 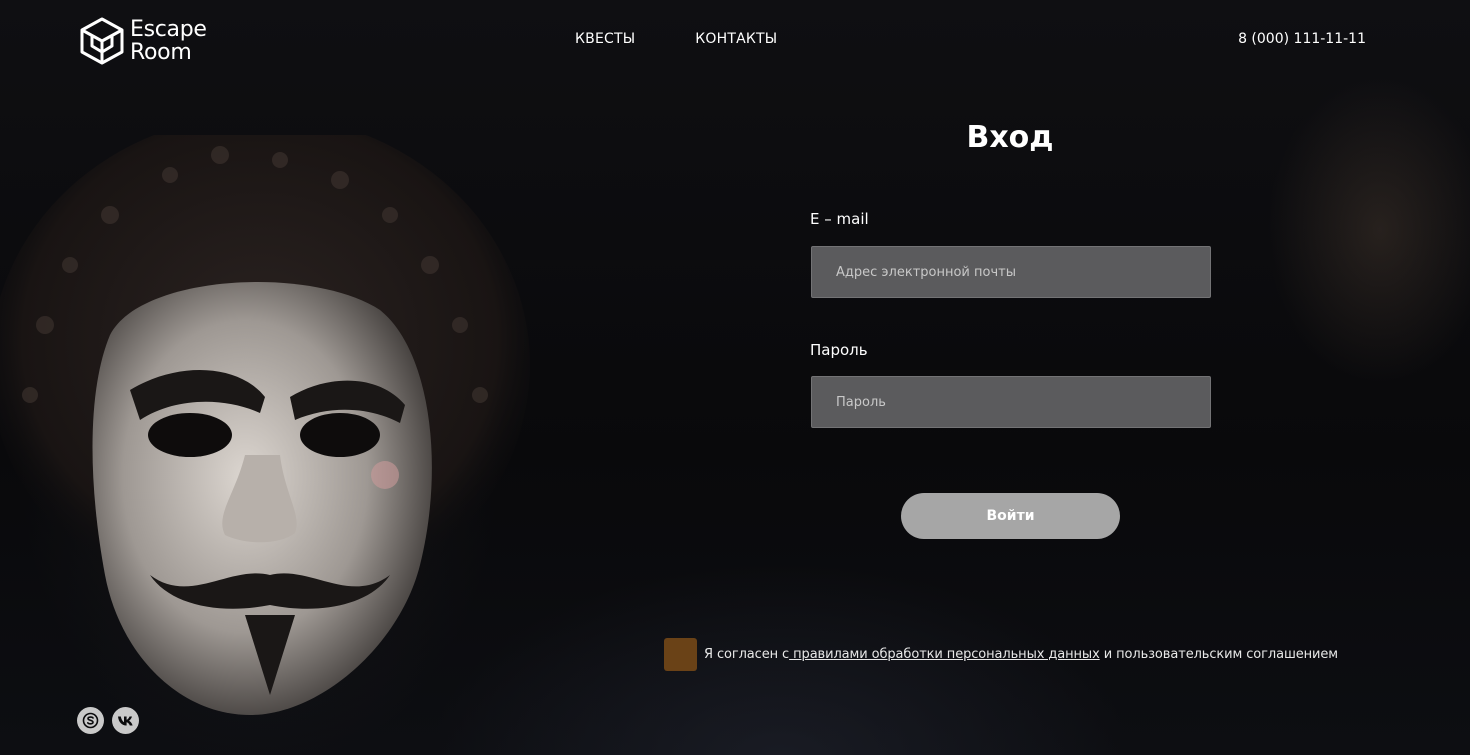 I want to click on social-links, so click(x=108, y=720).